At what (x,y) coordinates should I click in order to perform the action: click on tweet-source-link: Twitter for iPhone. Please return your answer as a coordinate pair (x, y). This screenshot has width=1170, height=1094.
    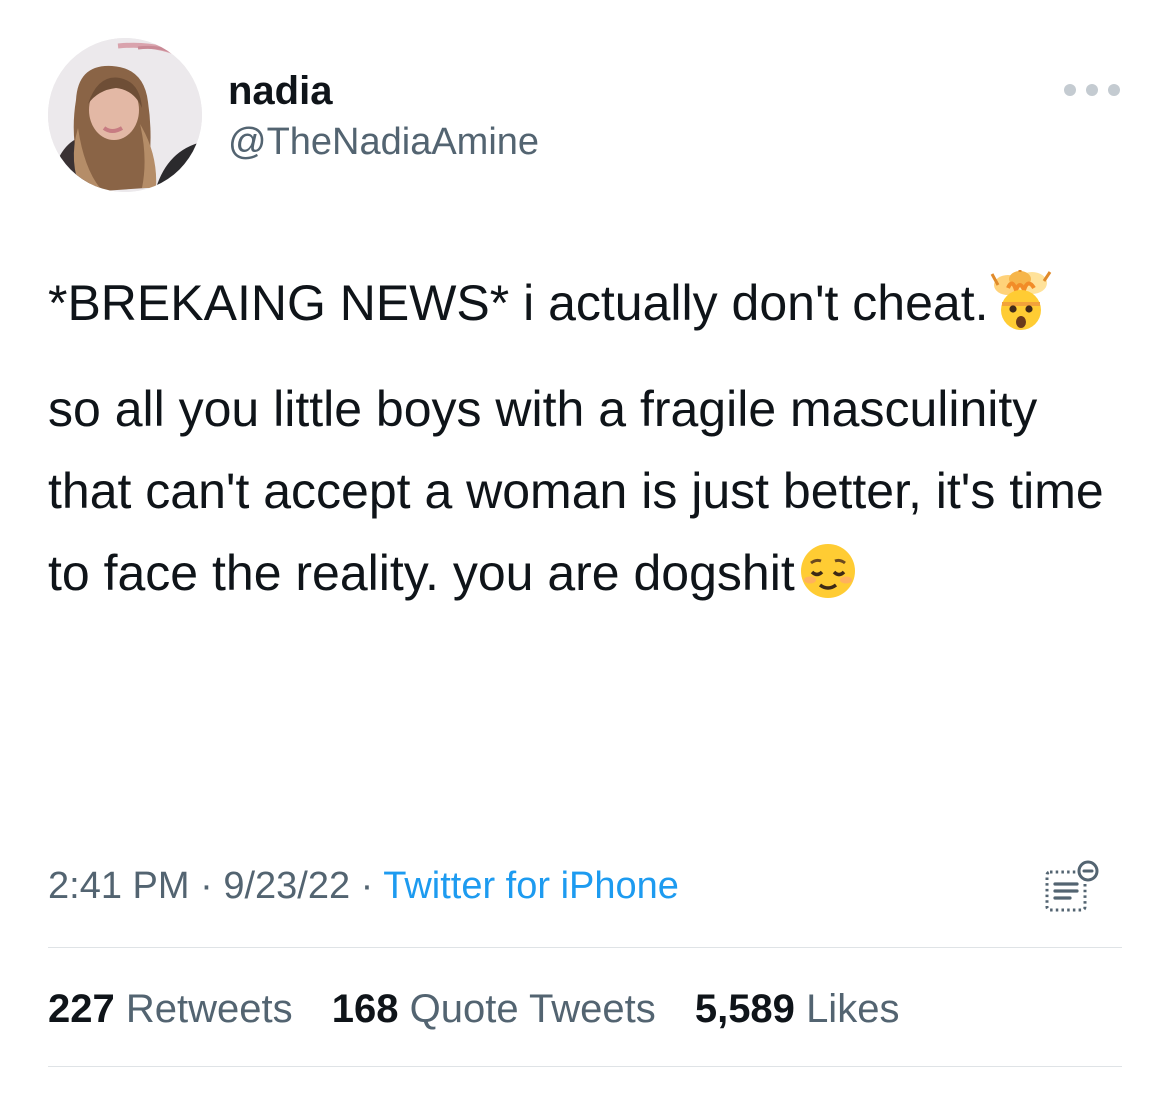
    Looking at the image, I should click on (531, 886).